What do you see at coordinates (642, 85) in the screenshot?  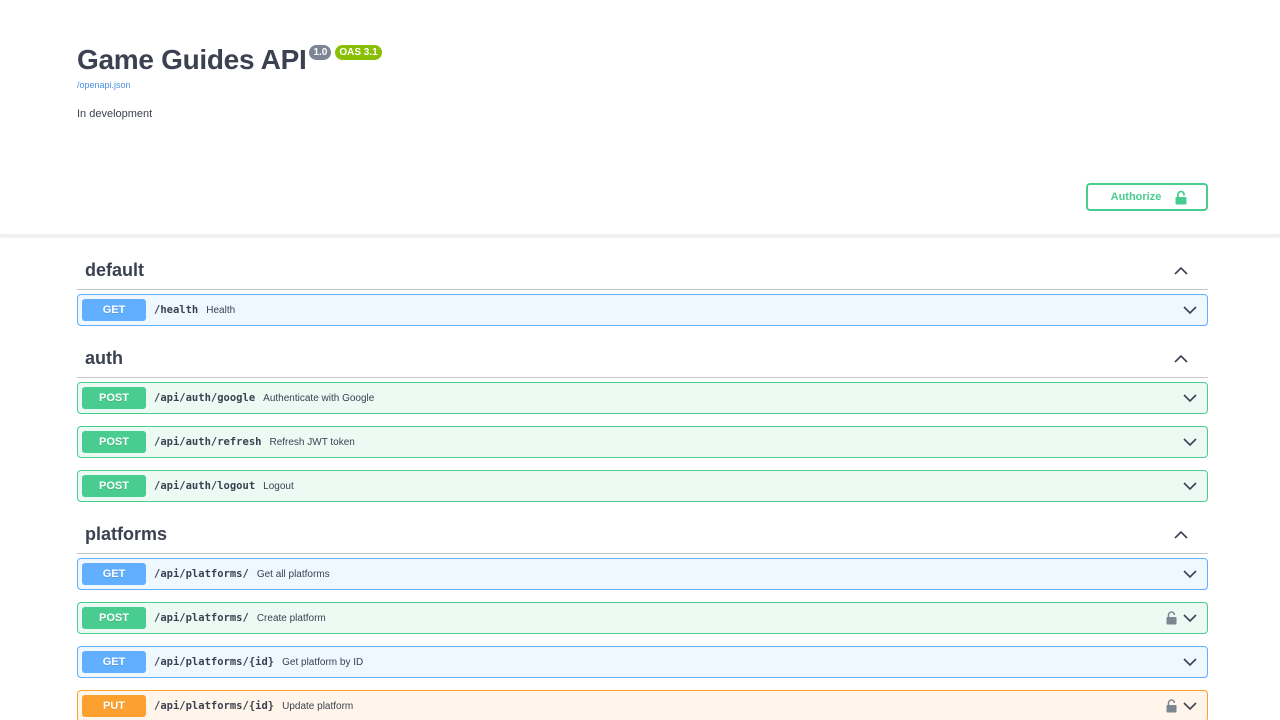 I see `openapi-spec-link: /openapi.json` at bounding box center [642, 85].